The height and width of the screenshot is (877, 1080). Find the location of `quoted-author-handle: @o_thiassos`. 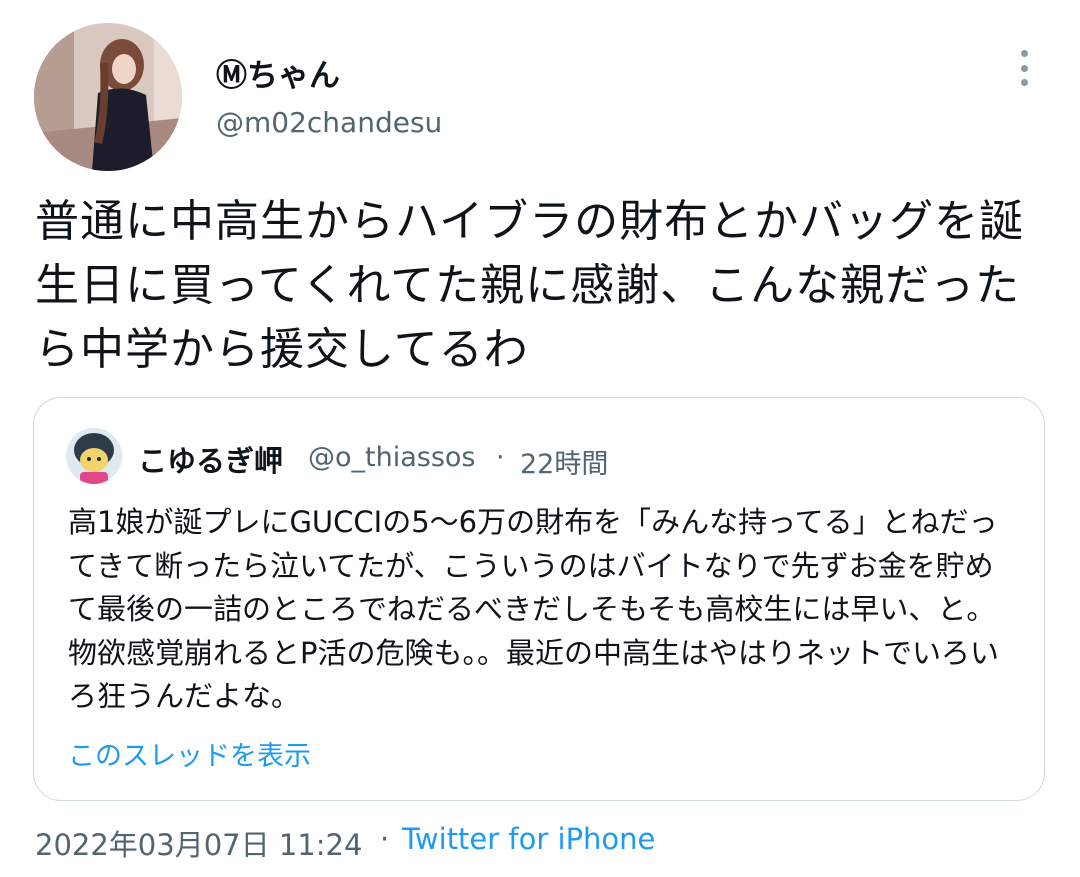

quoted-author-handle: @o_thiassos is located at coordinates (391, 457).